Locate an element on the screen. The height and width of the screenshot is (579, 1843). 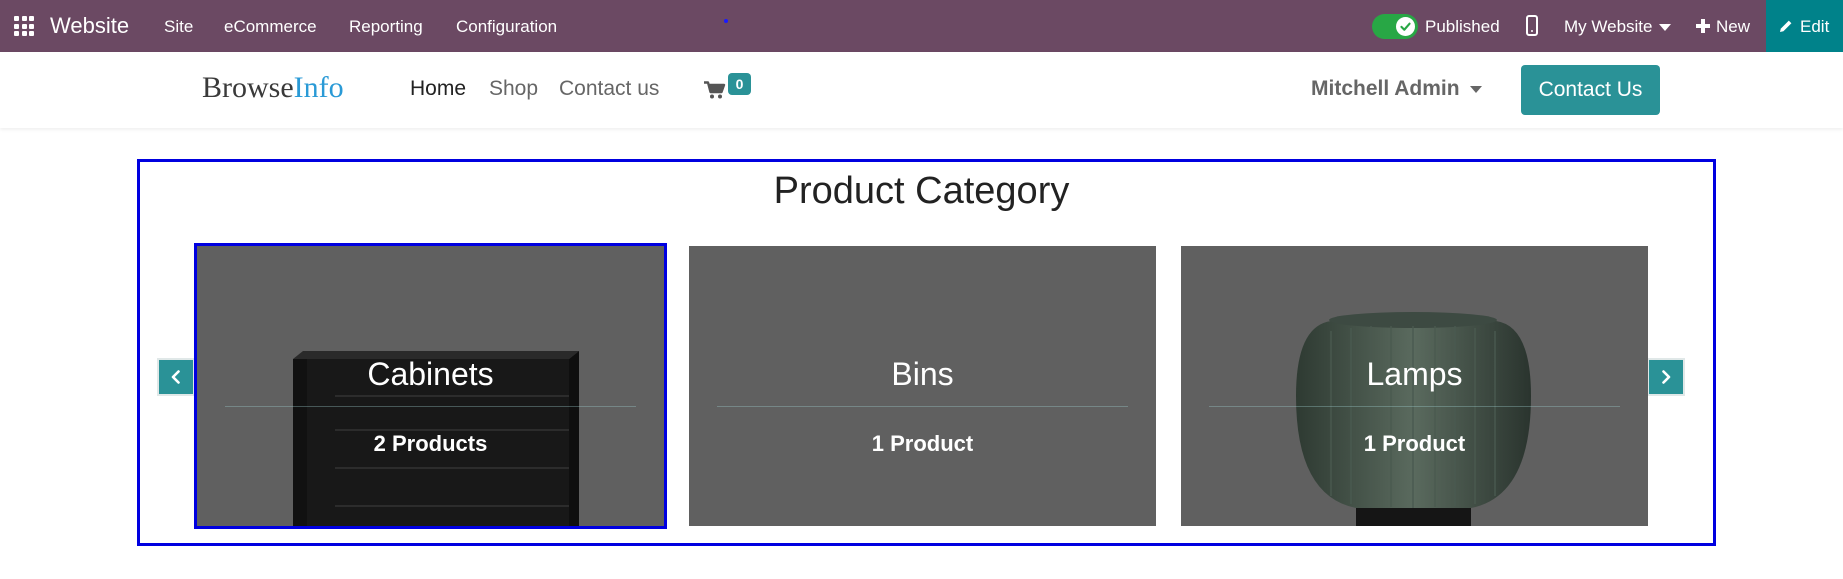
carousel-next-button is located at coordinates (1666, 377).